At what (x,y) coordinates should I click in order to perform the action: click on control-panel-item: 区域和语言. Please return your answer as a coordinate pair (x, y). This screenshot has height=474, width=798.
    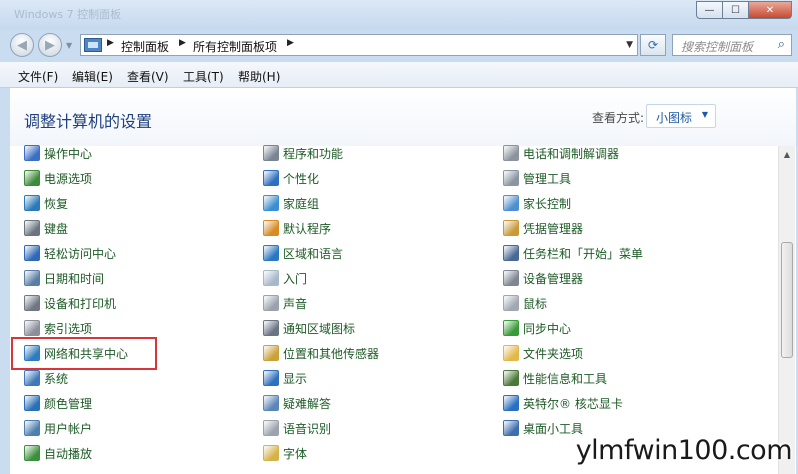
    Looking at the image, I should click on (373, 253).